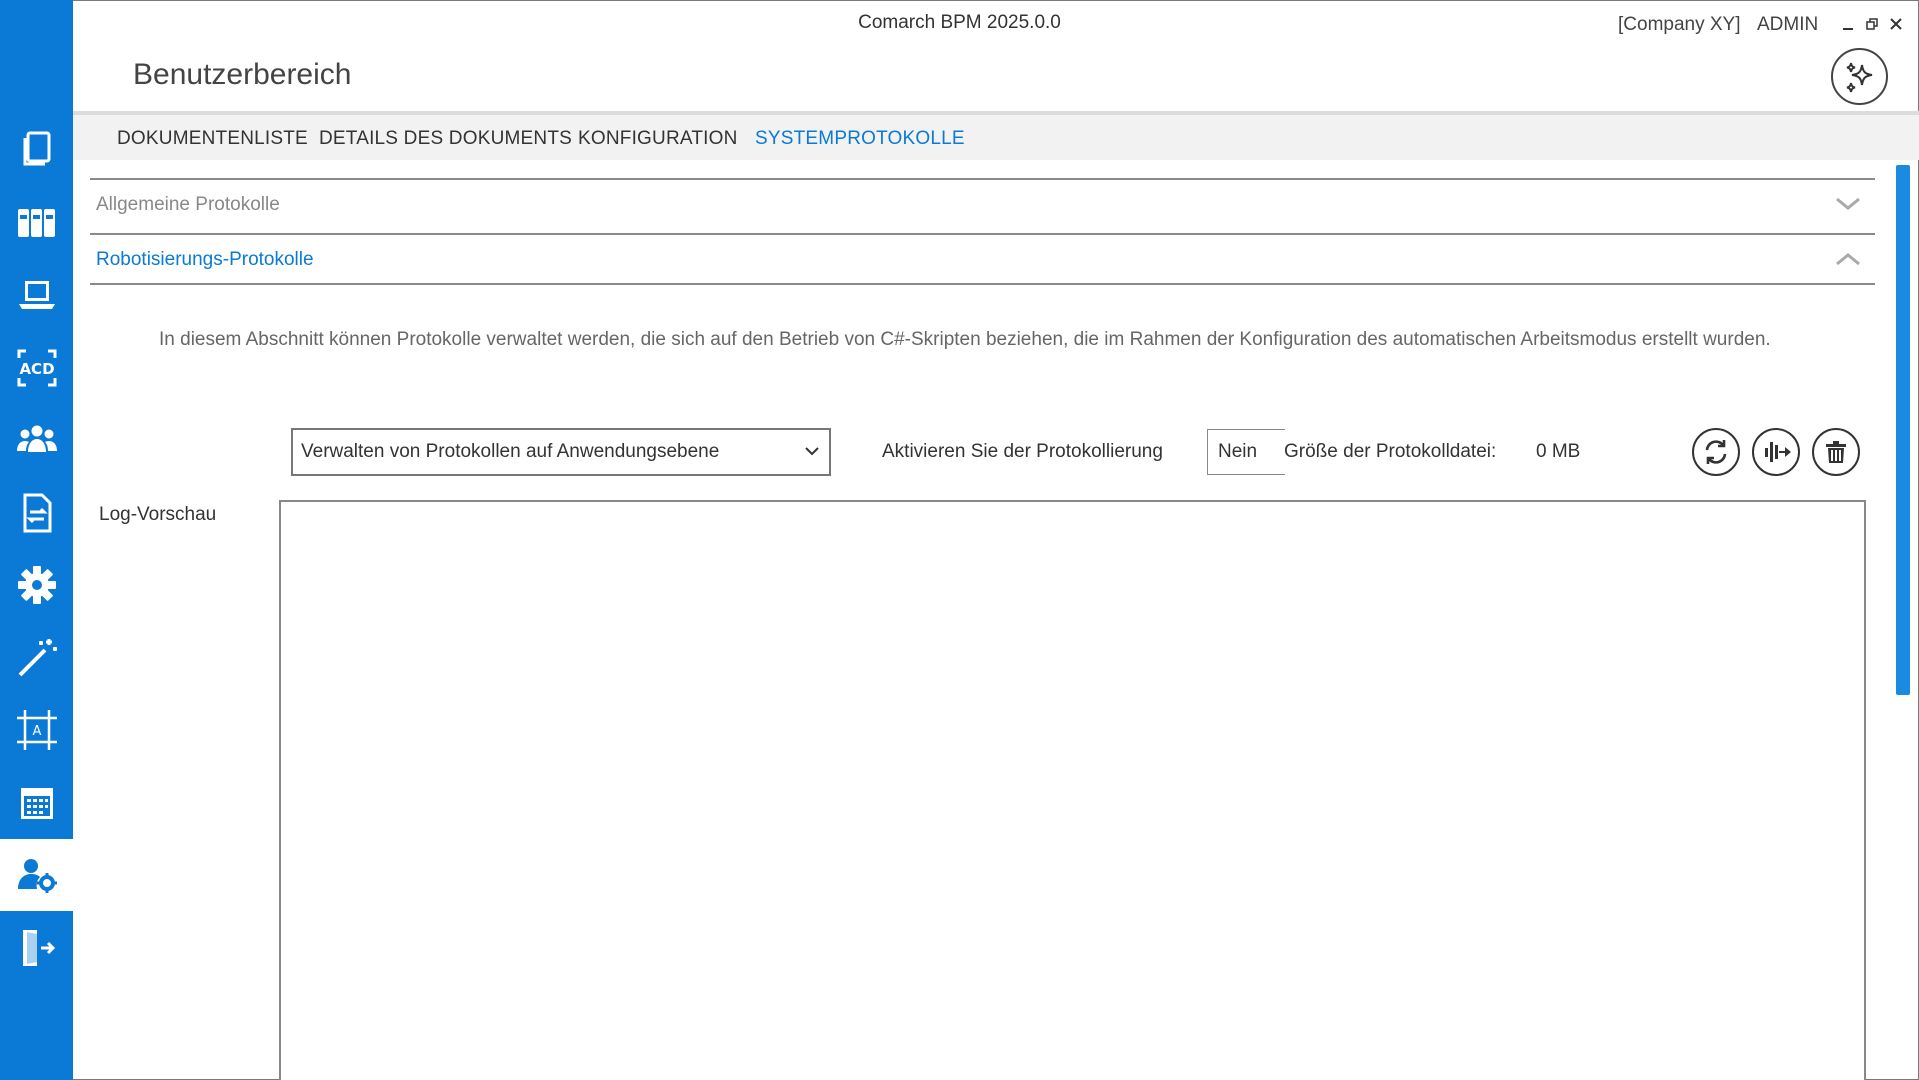 The width and height of the screenshot is (1919, 1080). What do you see at coordinates (982, 205) in the screenshot?
I see `accordion-general-logs: Allgemeine Protokolle` at bounding box center [982, 205].